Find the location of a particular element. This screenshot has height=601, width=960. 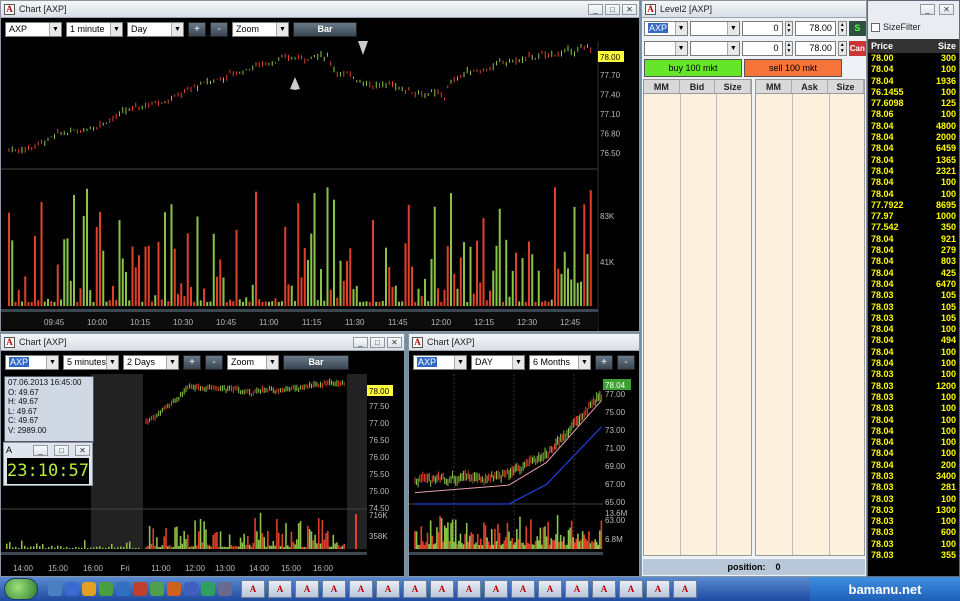

quantity-field: 0 is located at coordinates (762, 28).